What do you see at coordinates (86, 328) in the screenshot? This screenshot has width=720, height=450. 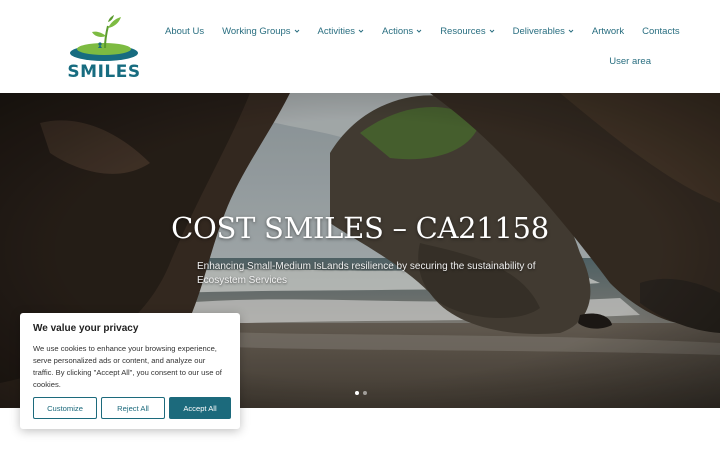 I see `cookie-title: We value your privacy` at bounding box center [86, 328].